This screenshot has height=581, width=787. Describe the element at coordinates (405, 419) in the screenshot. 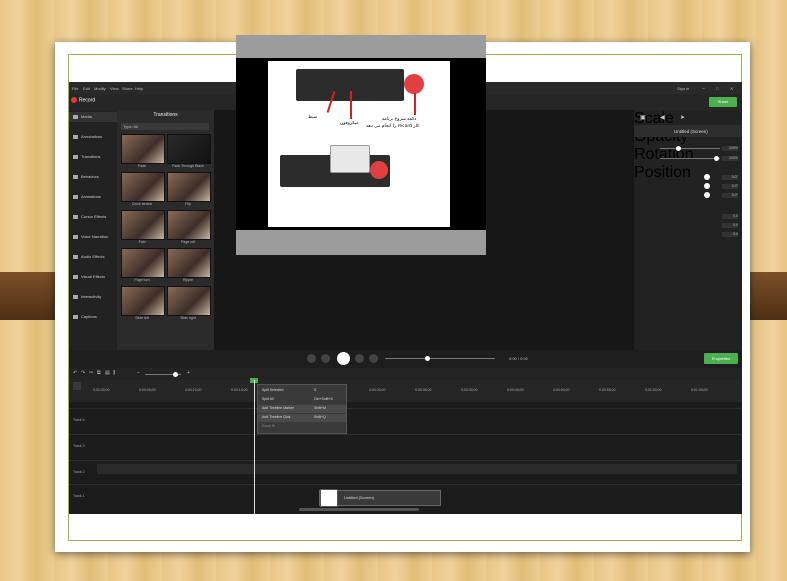

I see `track-row: Track 4` at that location.